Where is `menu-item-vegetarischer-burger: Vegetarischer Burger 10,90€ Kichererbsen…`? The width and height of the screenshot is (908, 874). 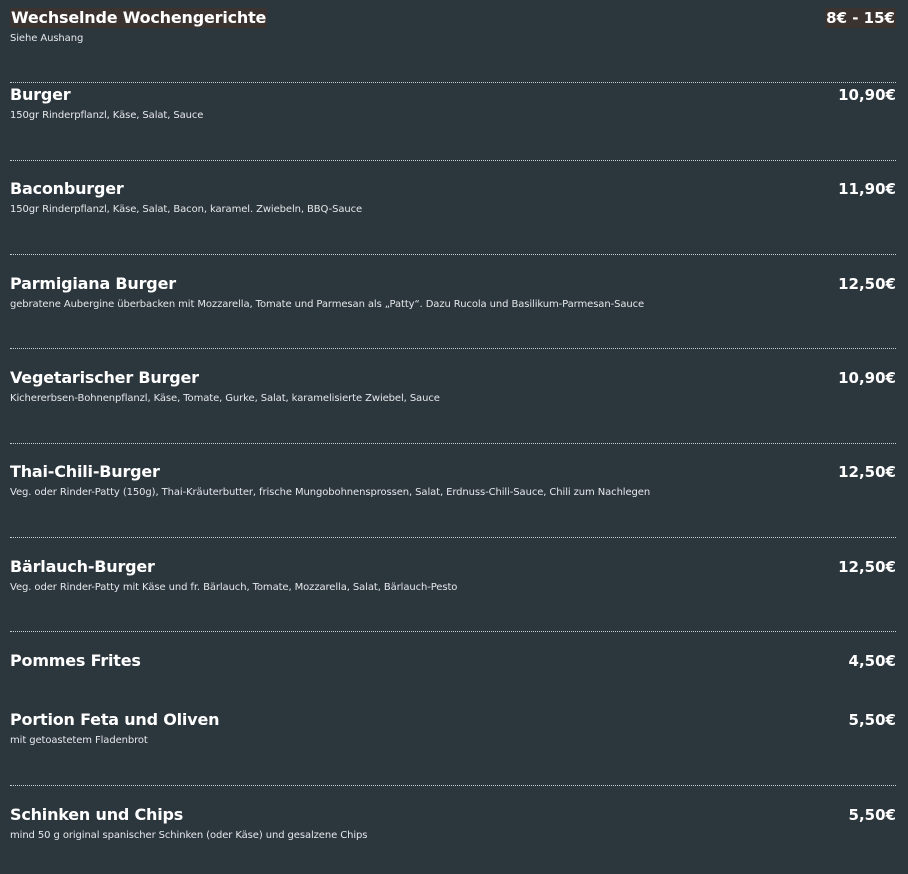 menu-item-vegetarischer-burger: Vegetarischer Burger 10,90€ Kichererbsen… is located at coordinates (453, 387).